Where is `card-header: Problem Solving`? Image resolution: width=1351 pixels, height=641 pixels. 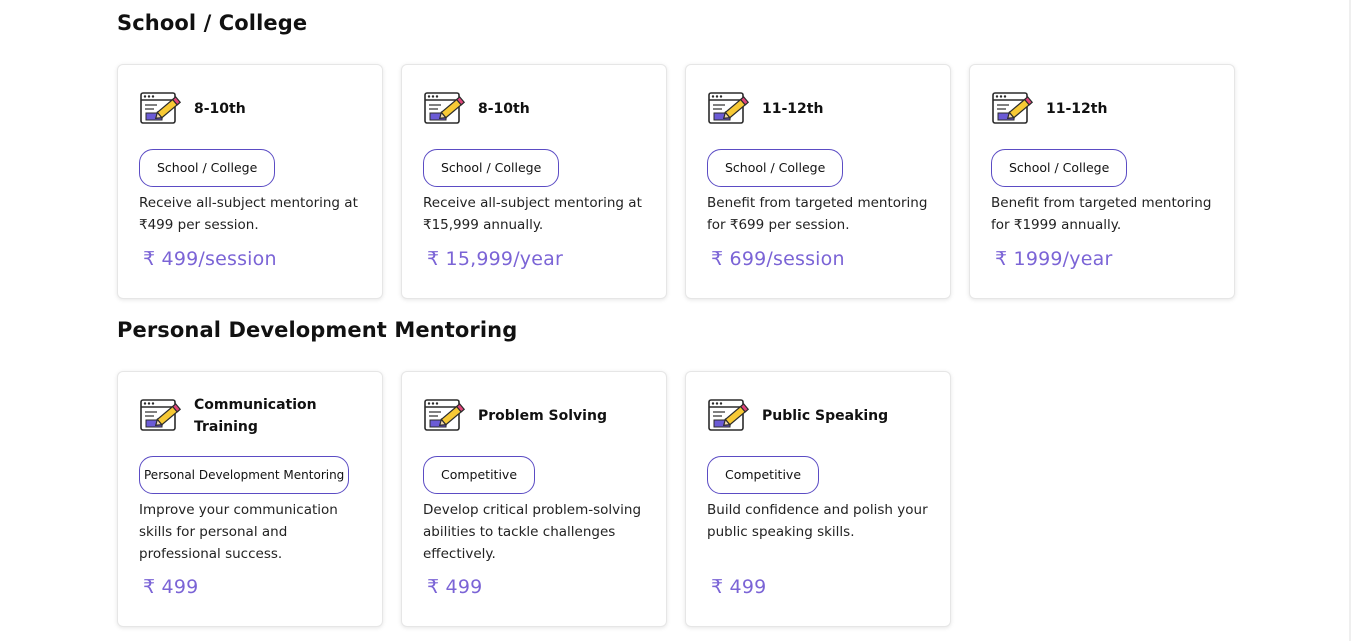
card-header: Problem Solving is located at coordinates (534, 416).